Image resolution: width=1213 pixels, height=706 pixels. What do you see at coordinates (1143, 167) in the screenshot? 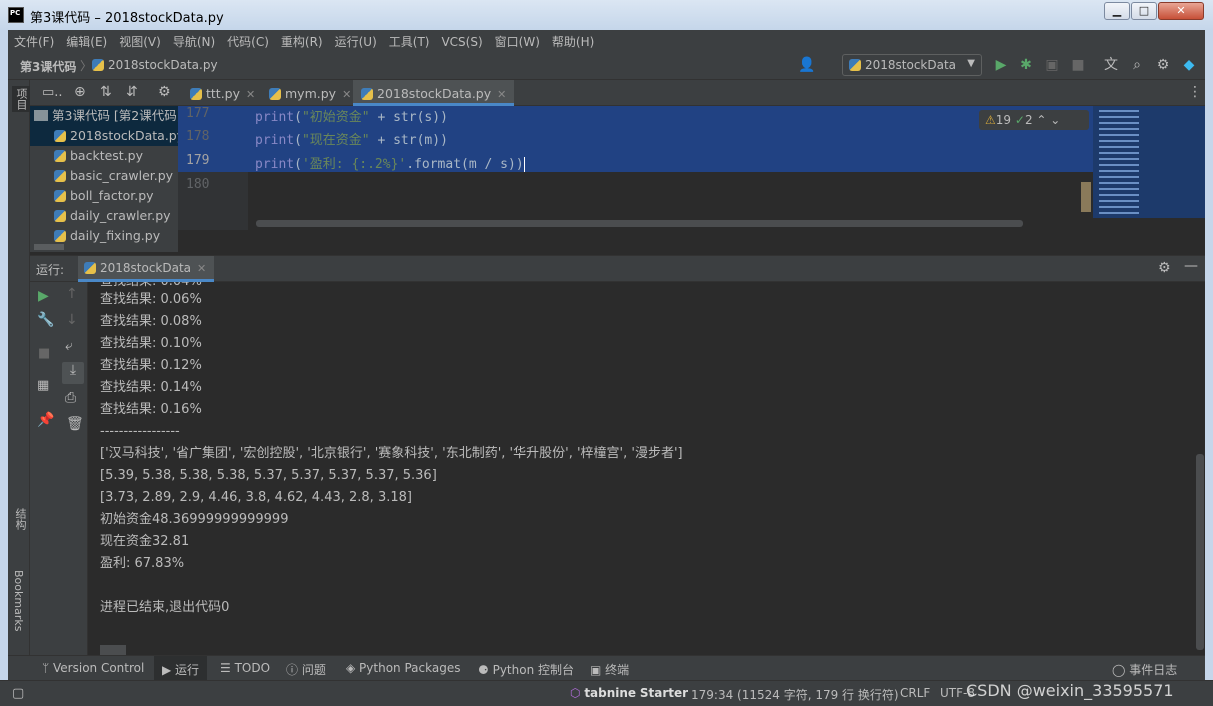
I see `code-minimap` at bounding box center [1143, 167].